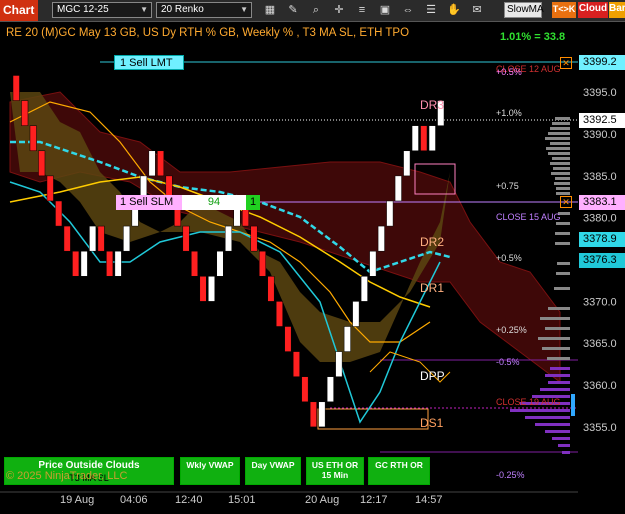  Describe the element at coordinates (600, 428) in the screenshot. I see `price-tick-label: 3355.0` at that location.